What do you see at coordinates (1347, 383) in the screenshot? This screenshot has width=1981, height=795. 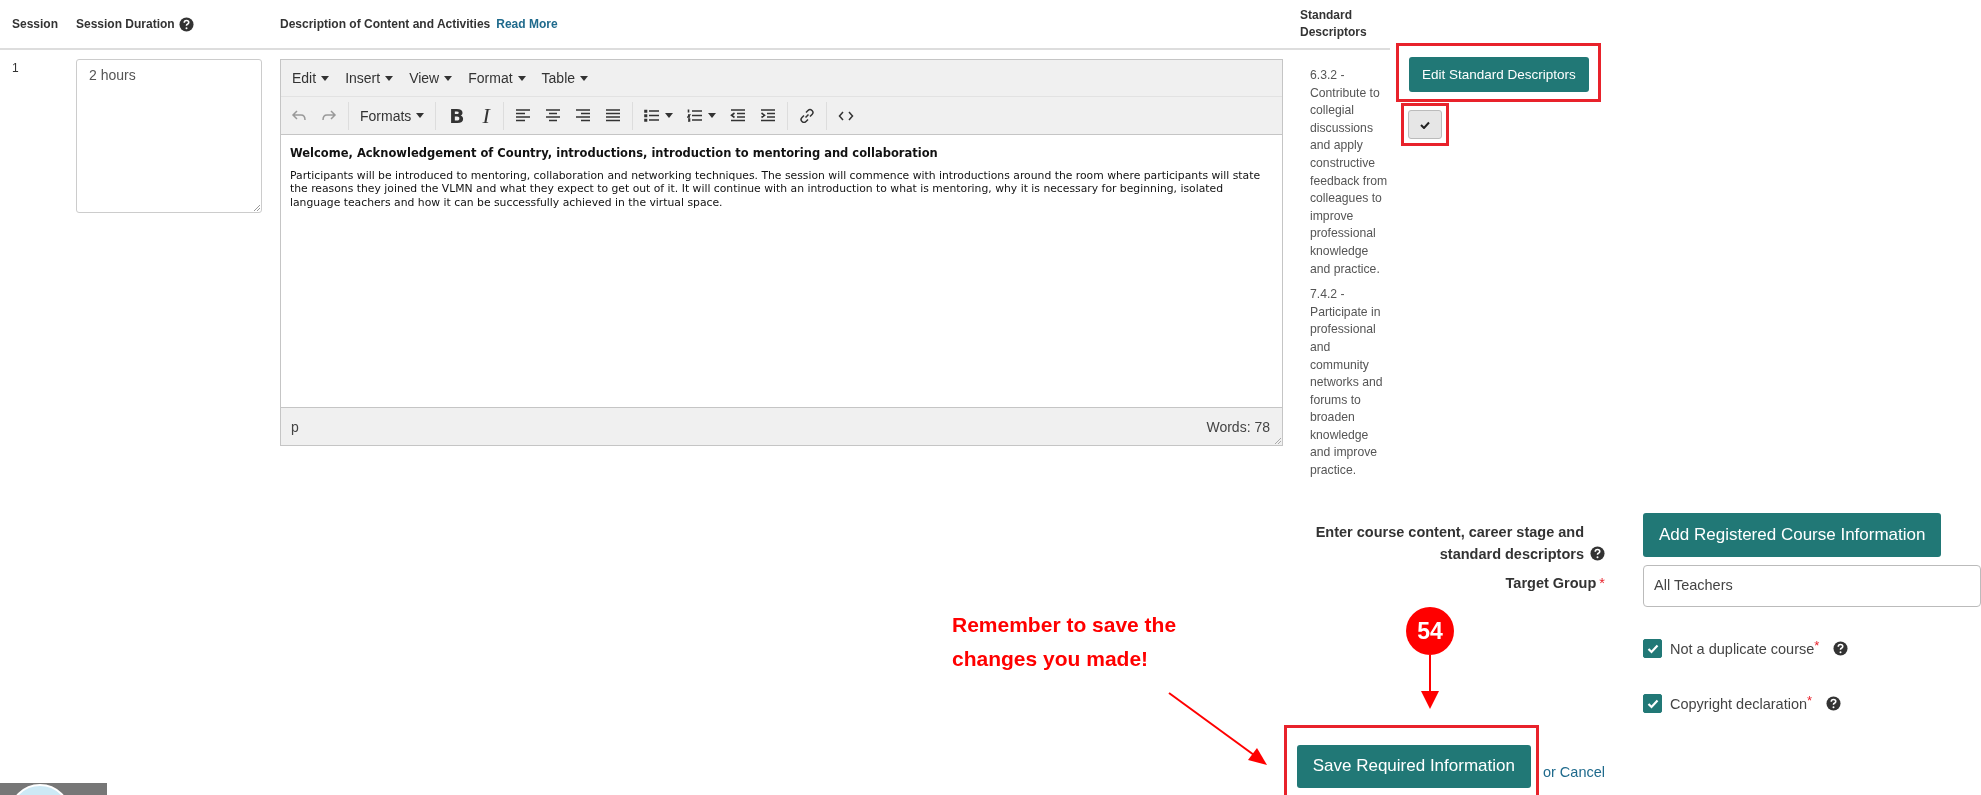 I see `descriptor-text: 7.4.2 - Participate in professional and community networks and forums to broaden knowledge and improve practice.` at bounding box center [1347, 383].